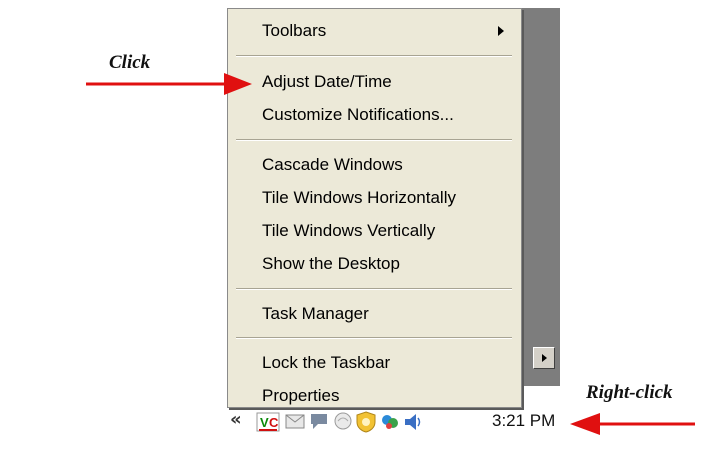  I want to click on menu-item-cascade-windows: Cascade Windows, so click(332, 165).